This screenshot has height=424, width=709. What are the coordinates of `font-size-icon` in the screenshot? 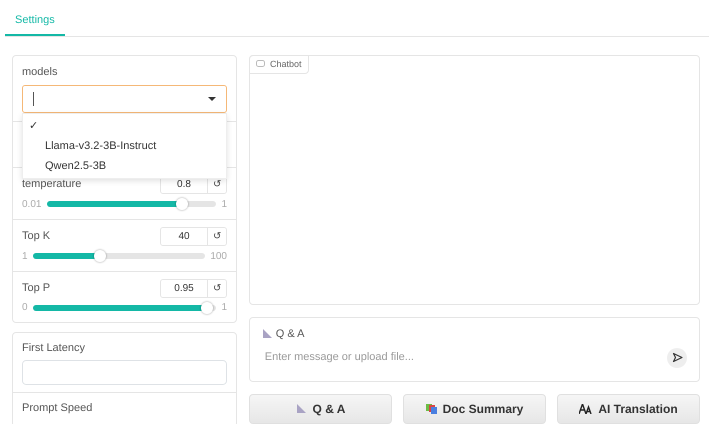 It's located at (585, 409).